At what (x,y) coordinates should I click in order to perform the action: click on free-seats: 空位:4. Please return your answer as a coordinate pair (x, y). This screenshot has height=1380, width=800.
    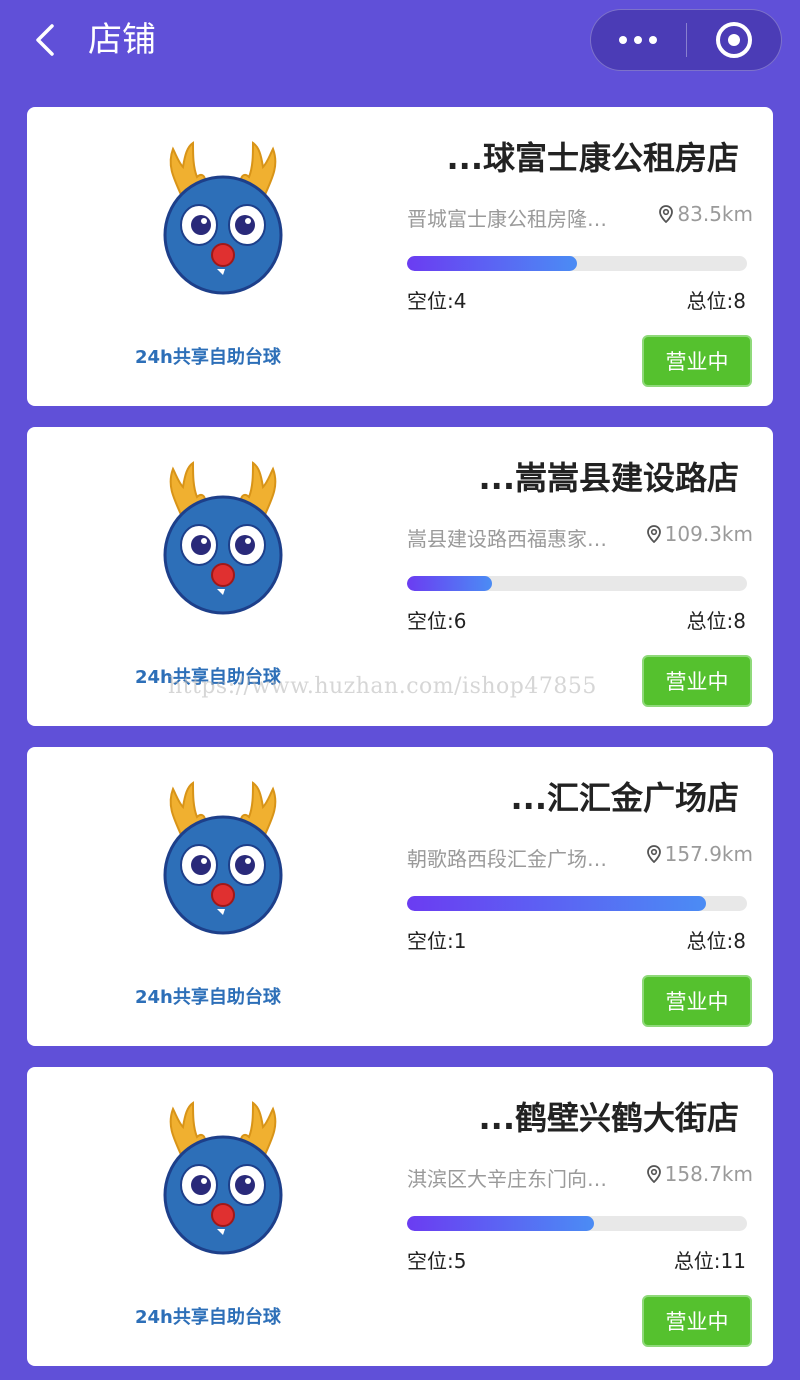
    Looking at the image, I should click on (437, 301).